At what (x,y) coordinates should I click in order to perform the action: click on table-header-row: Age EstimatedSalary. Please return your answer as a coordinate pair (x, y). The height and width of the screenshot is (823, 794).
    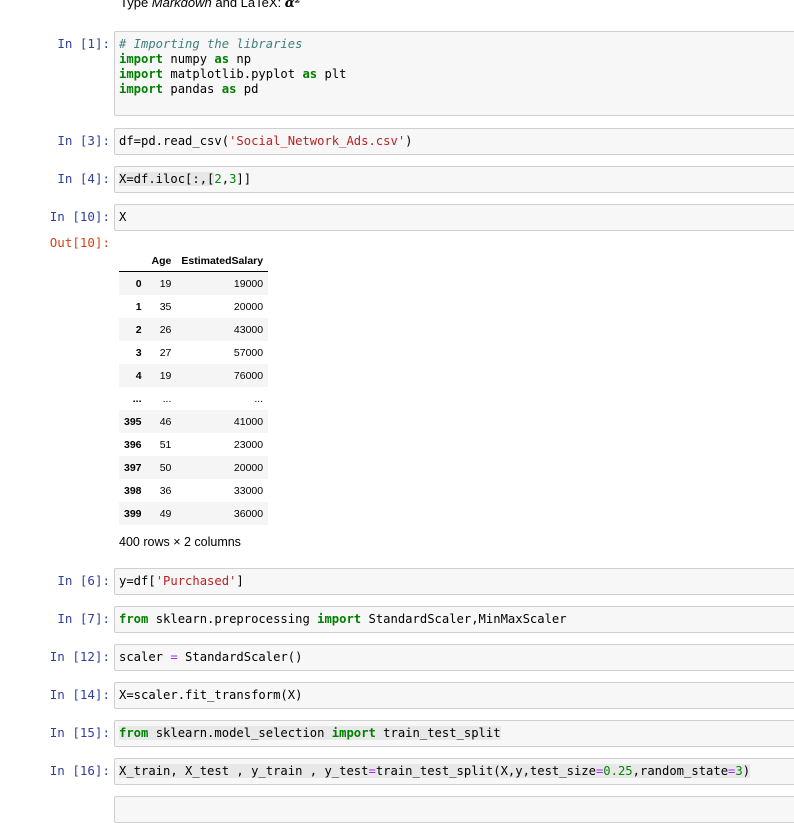
    Looking at the image, I should click on (194, 261).